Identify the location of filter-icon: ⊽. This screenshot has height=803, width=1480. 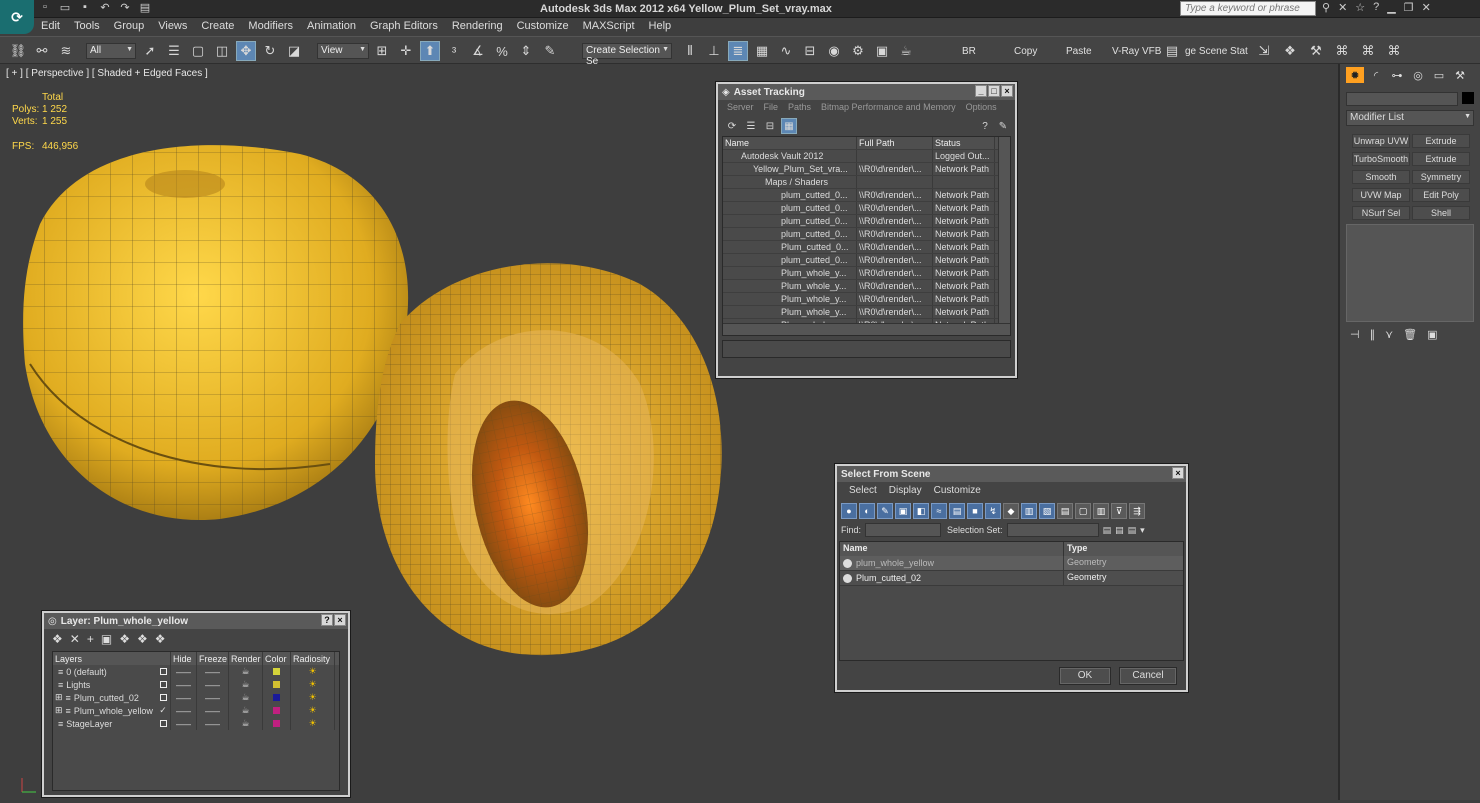
(1119, 511).